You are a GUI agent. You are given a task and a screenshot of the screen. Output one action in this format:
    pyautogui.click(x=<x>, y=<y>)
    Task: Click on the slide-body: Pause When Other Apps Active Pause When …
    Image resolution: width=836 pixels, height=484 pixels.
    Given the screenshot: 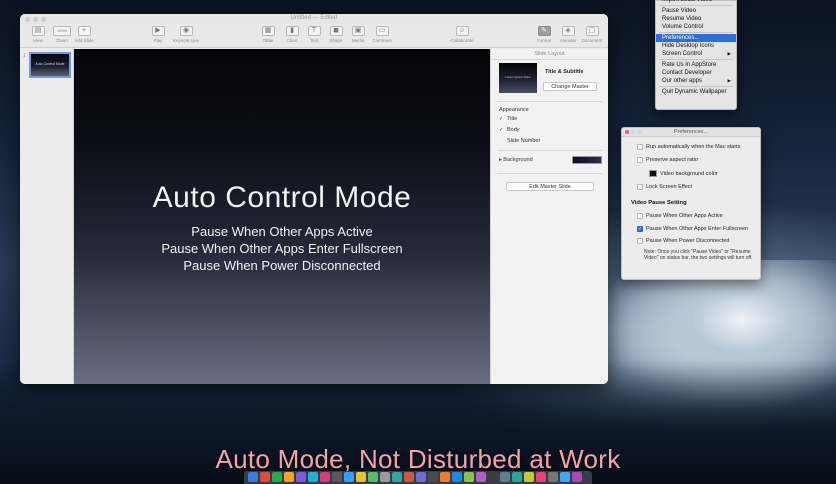 What is the action you would take?
    pyautogui.click(x=282, y=248)
    